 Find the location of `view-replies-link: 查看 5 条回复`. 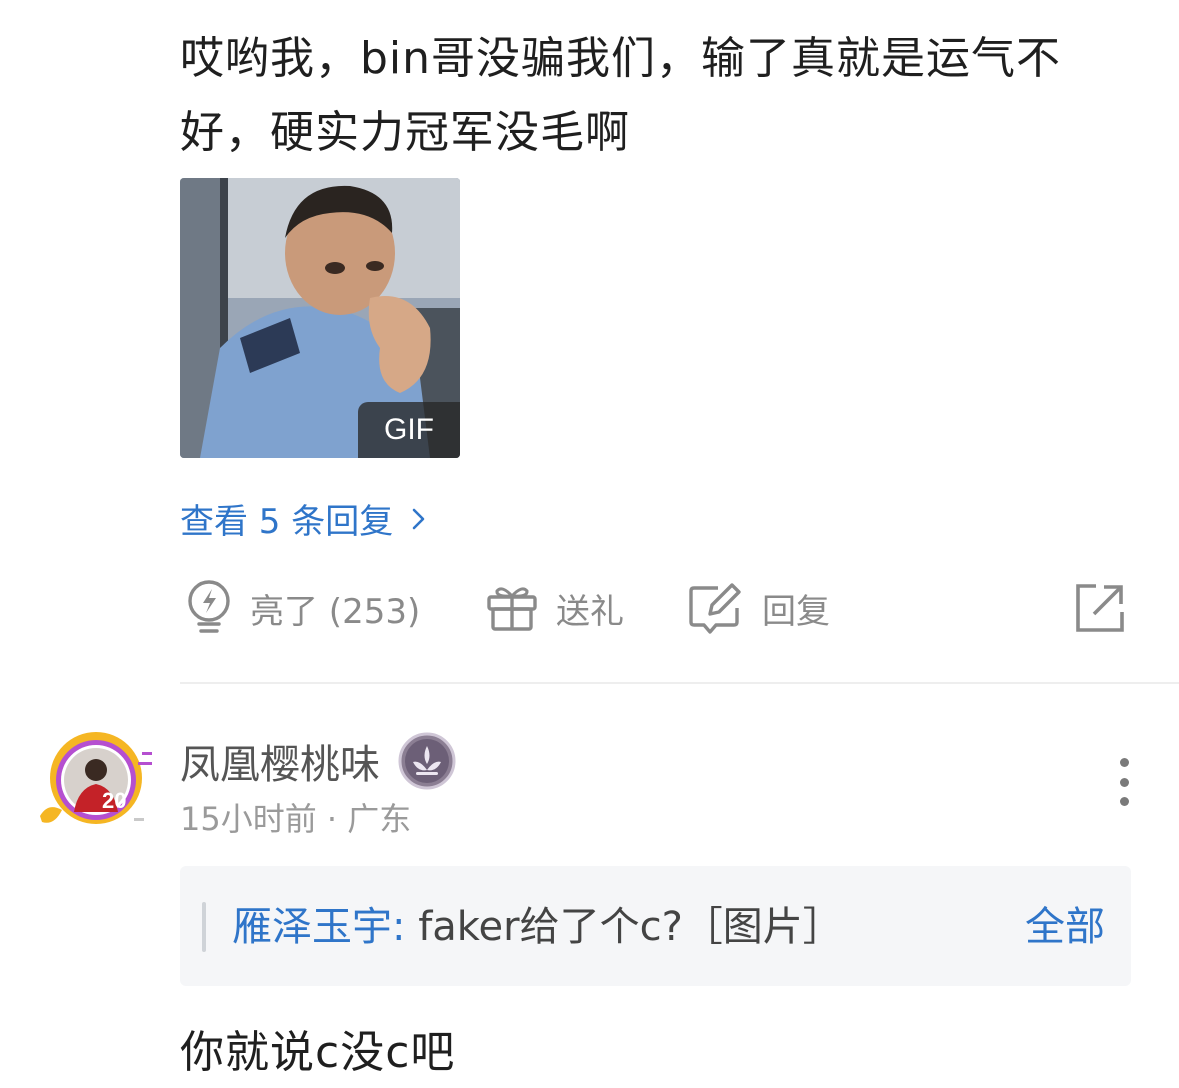

view-replies-link: 查看 5 条回复 is located at coordinates (304, 518).